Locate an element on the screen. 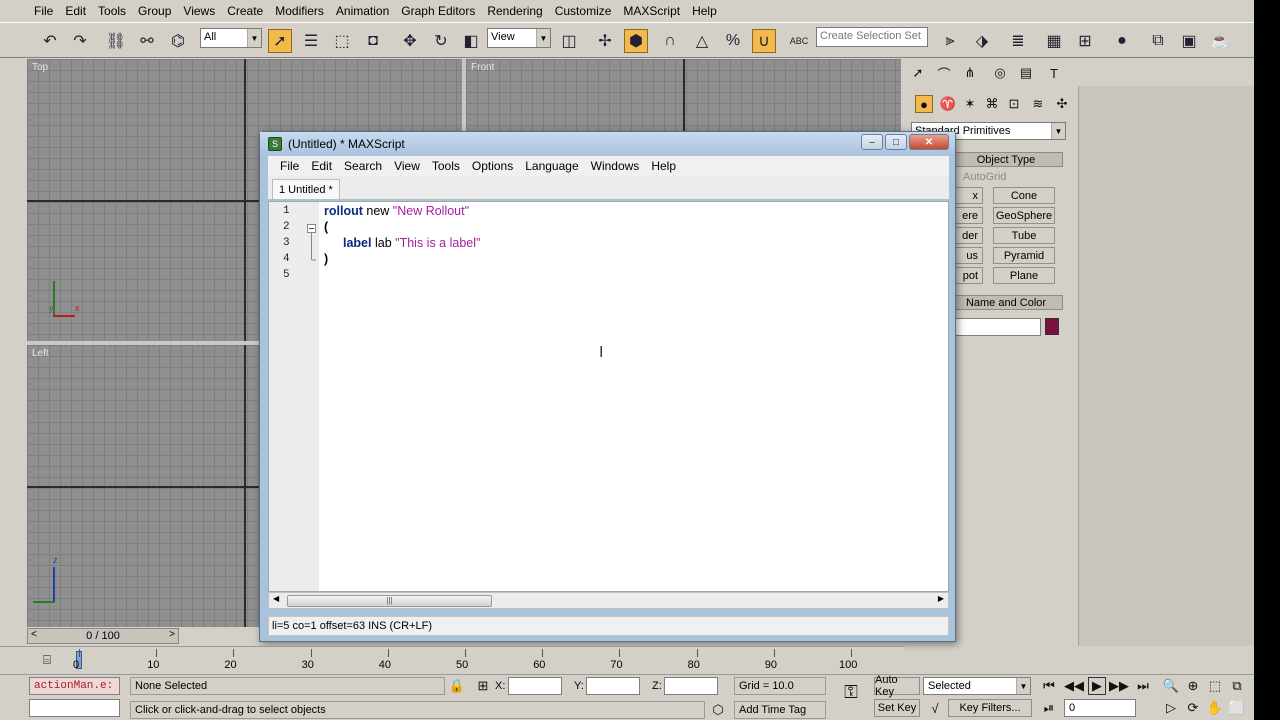 The image size is (1280, 720). scroll-right-icon: ▶ is located at coordinates (941, 598).